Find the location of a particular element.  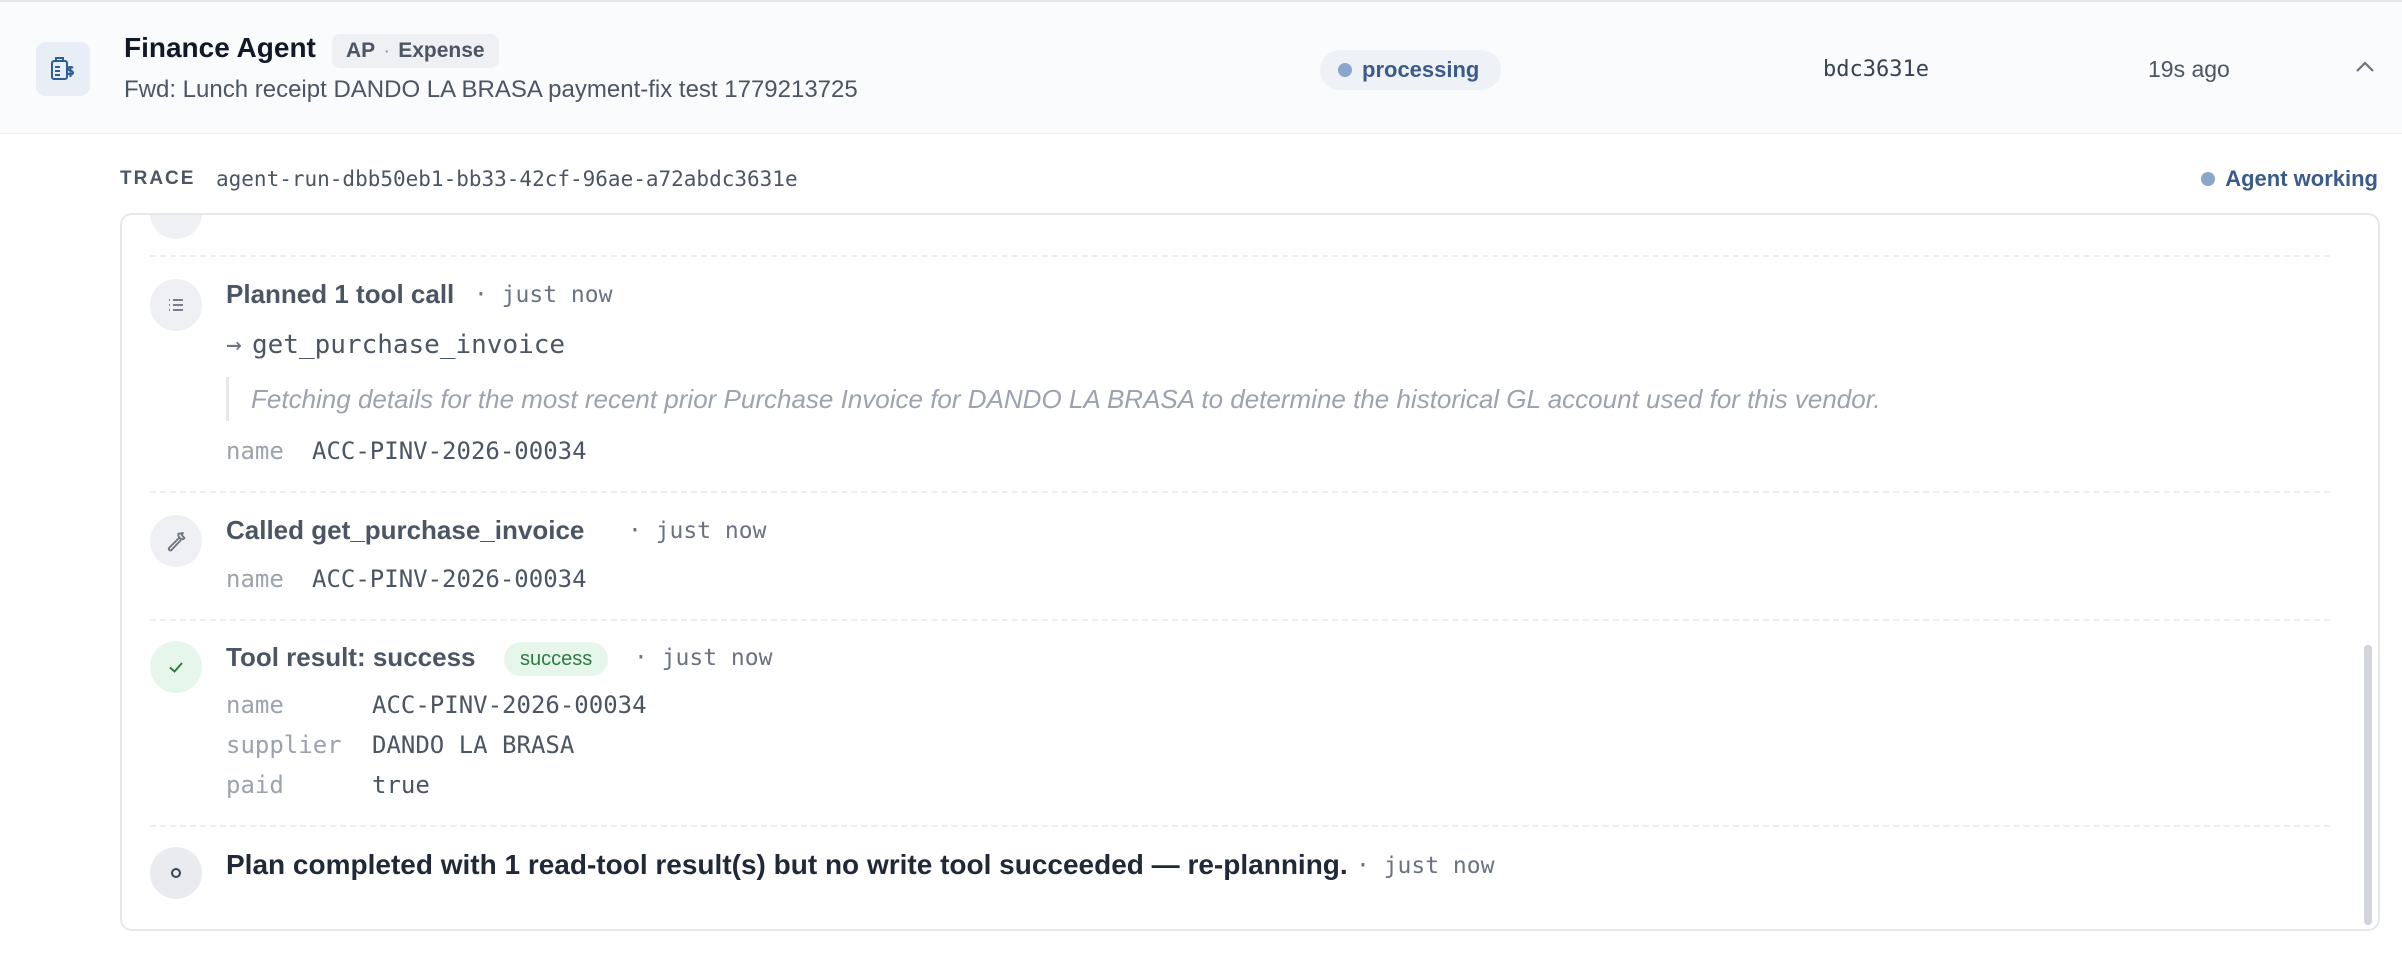

scrollbar-thumb is located at coordinates (2368, 785).